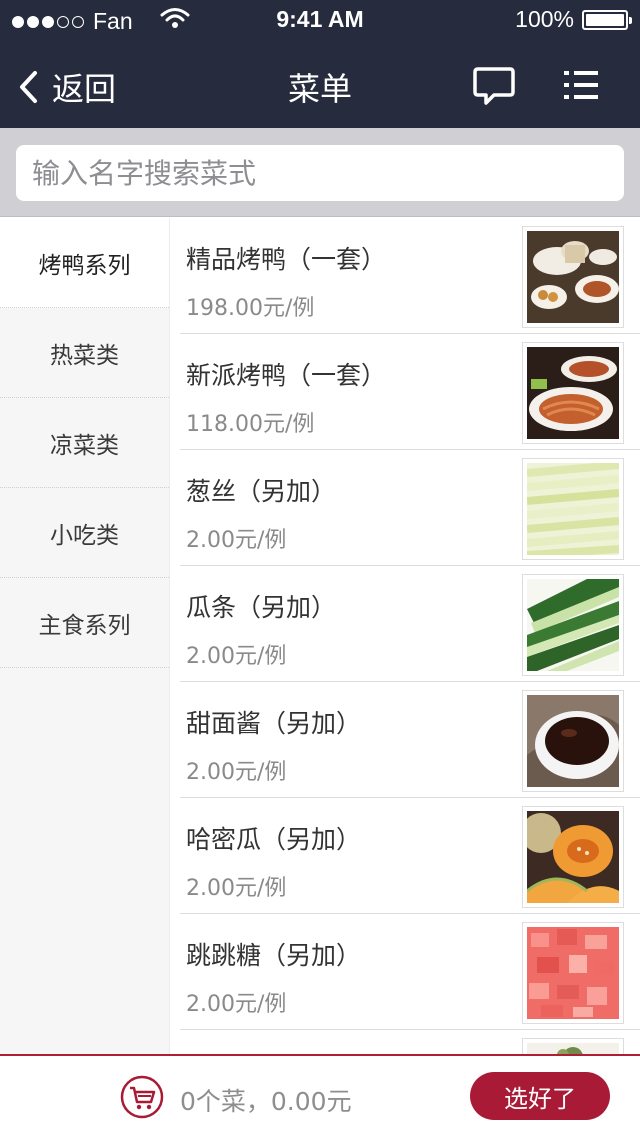  I want to click on roast-duck-set-image, so click(573, 277).